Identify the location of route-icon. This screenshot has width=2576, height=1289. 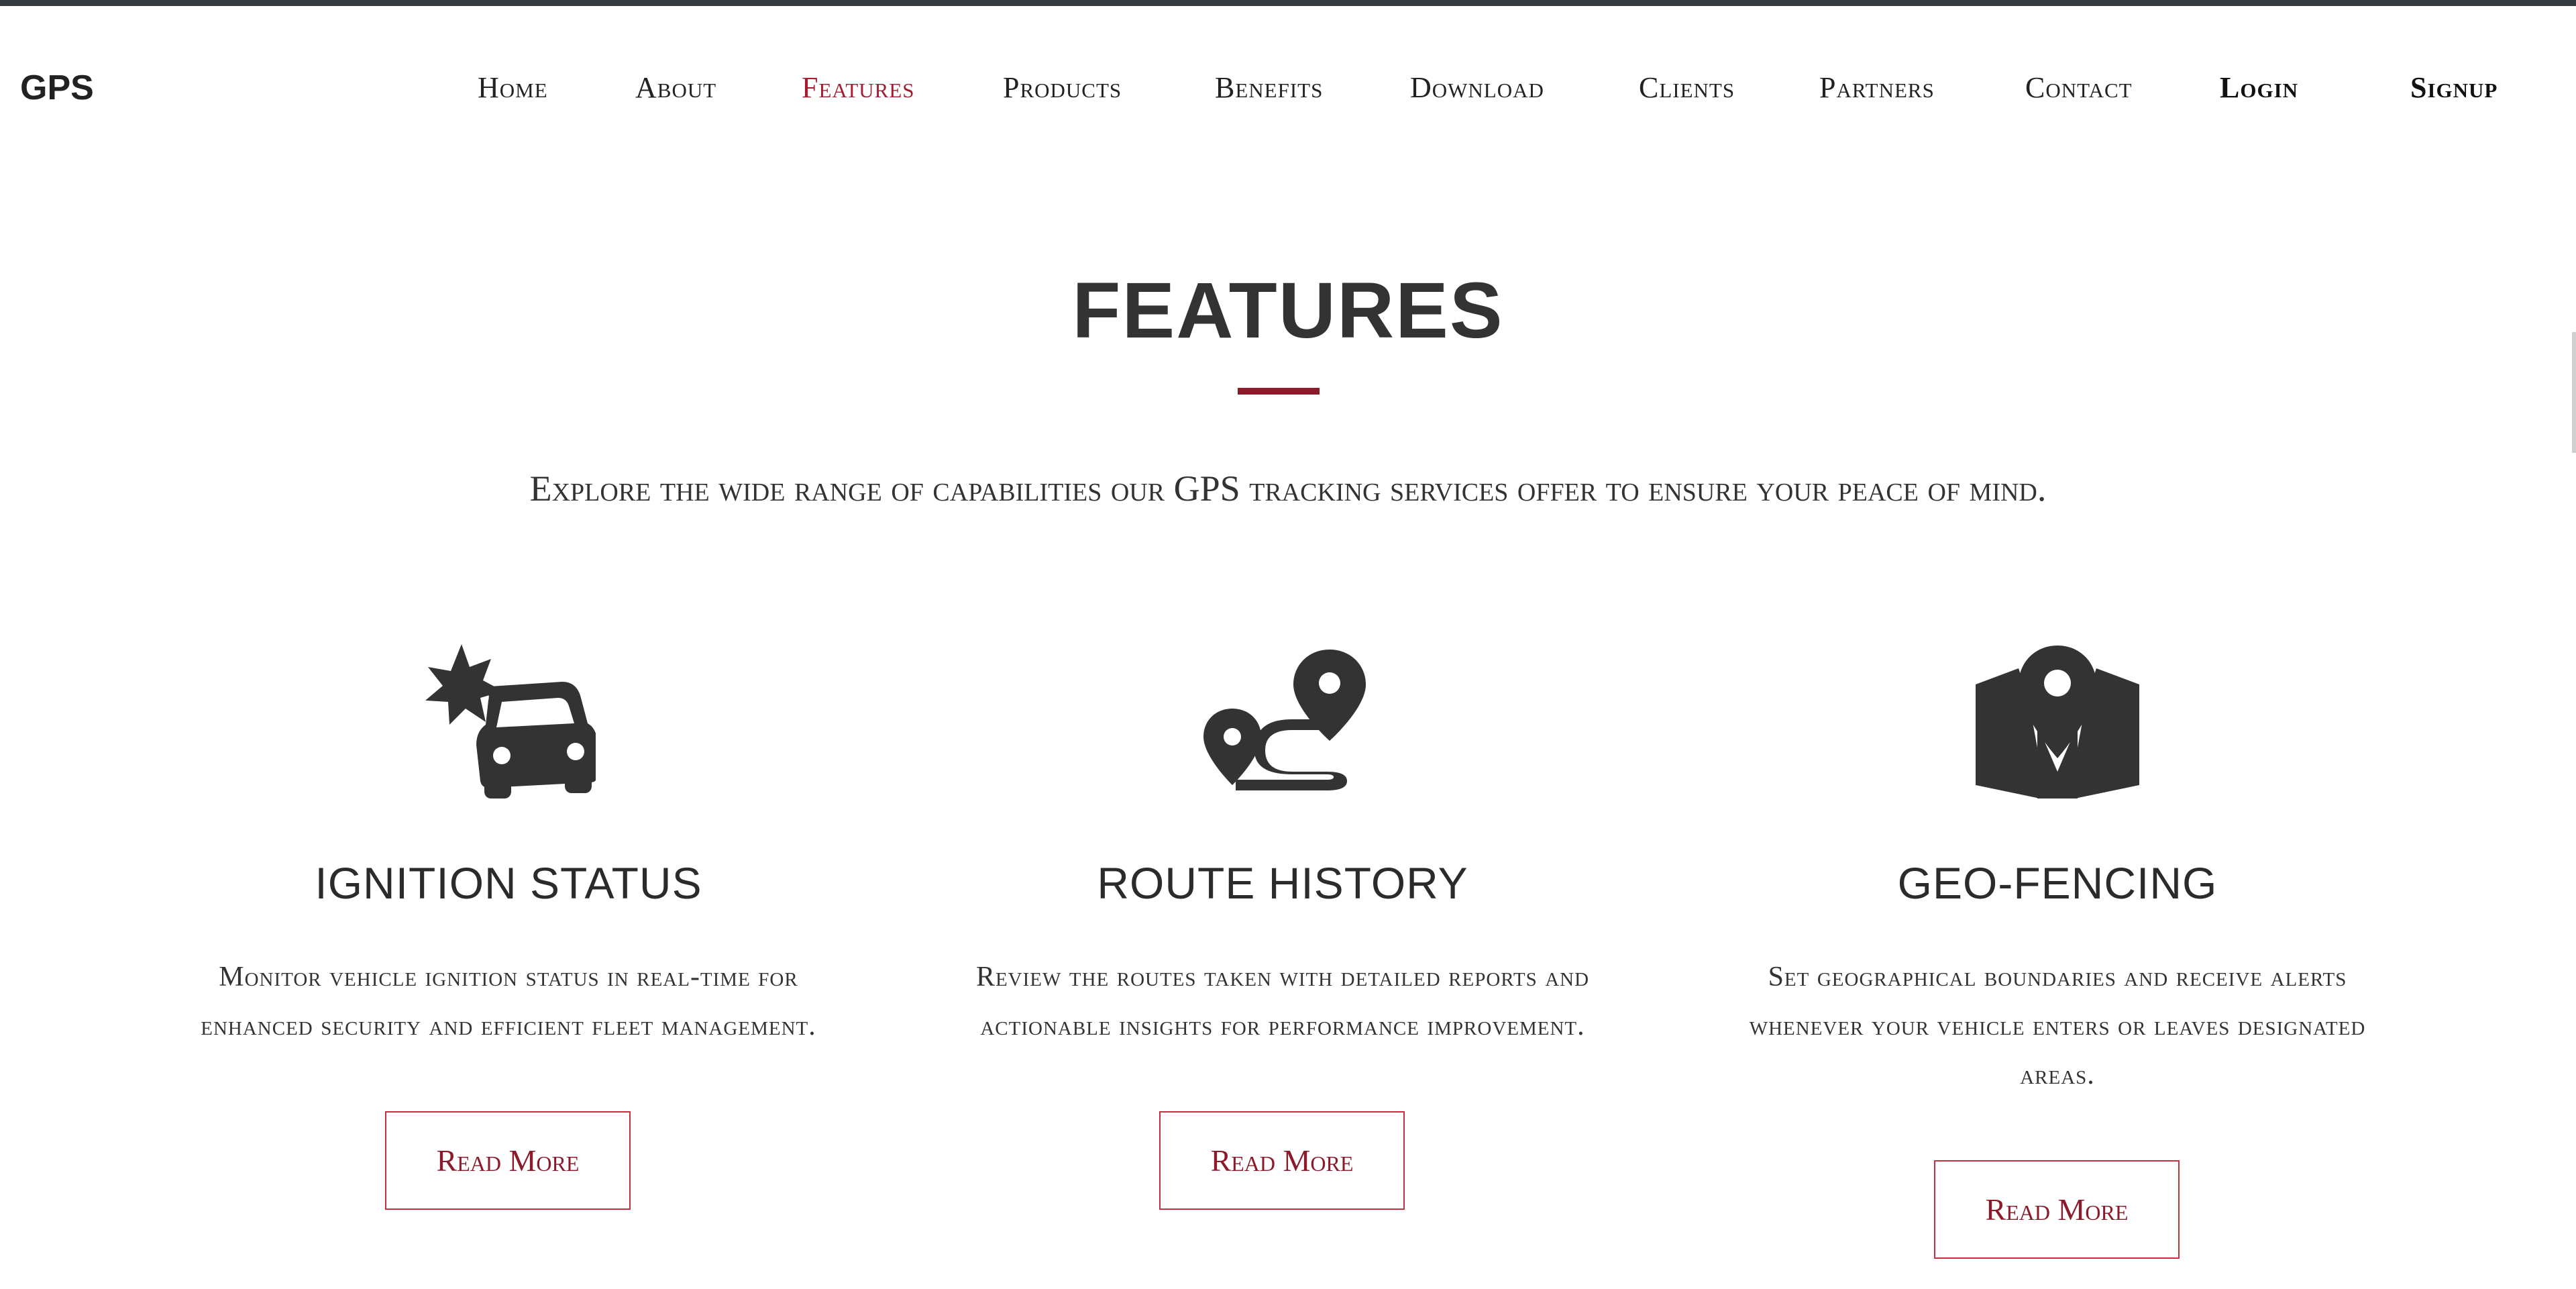
(1282, 721).